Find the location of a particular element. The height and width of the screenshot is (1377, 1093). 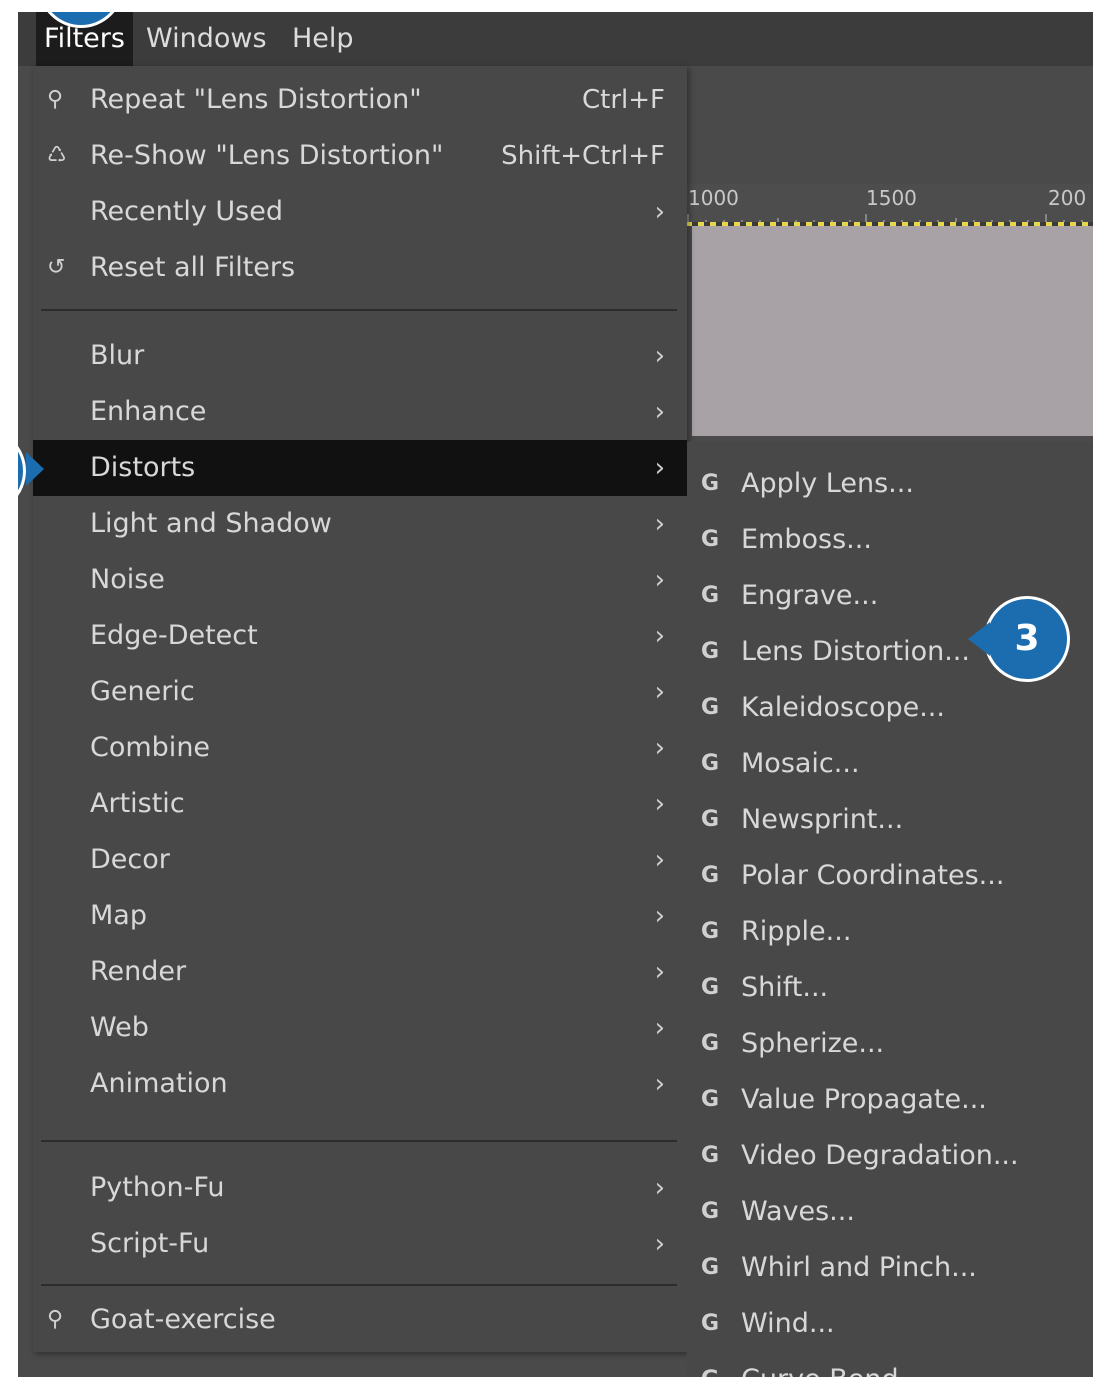

menu-help: Help is located at coordinates (323, 39).